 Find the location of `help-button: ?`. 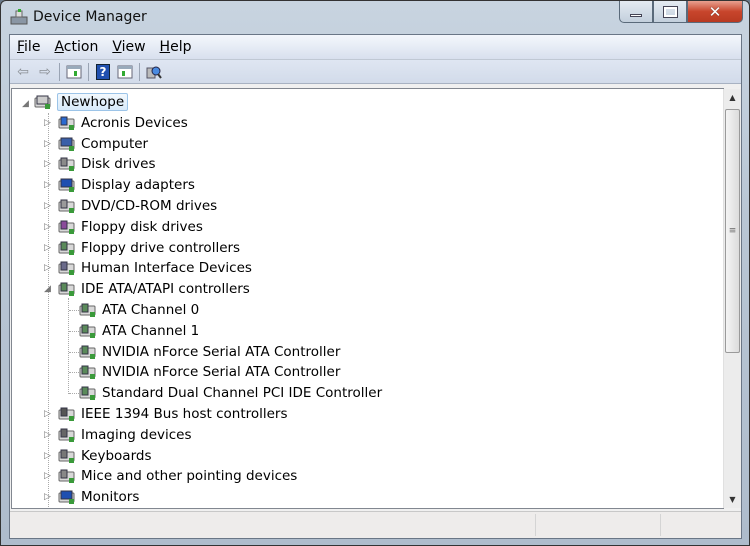

help-button: ? is located at coordinates (103, 72).